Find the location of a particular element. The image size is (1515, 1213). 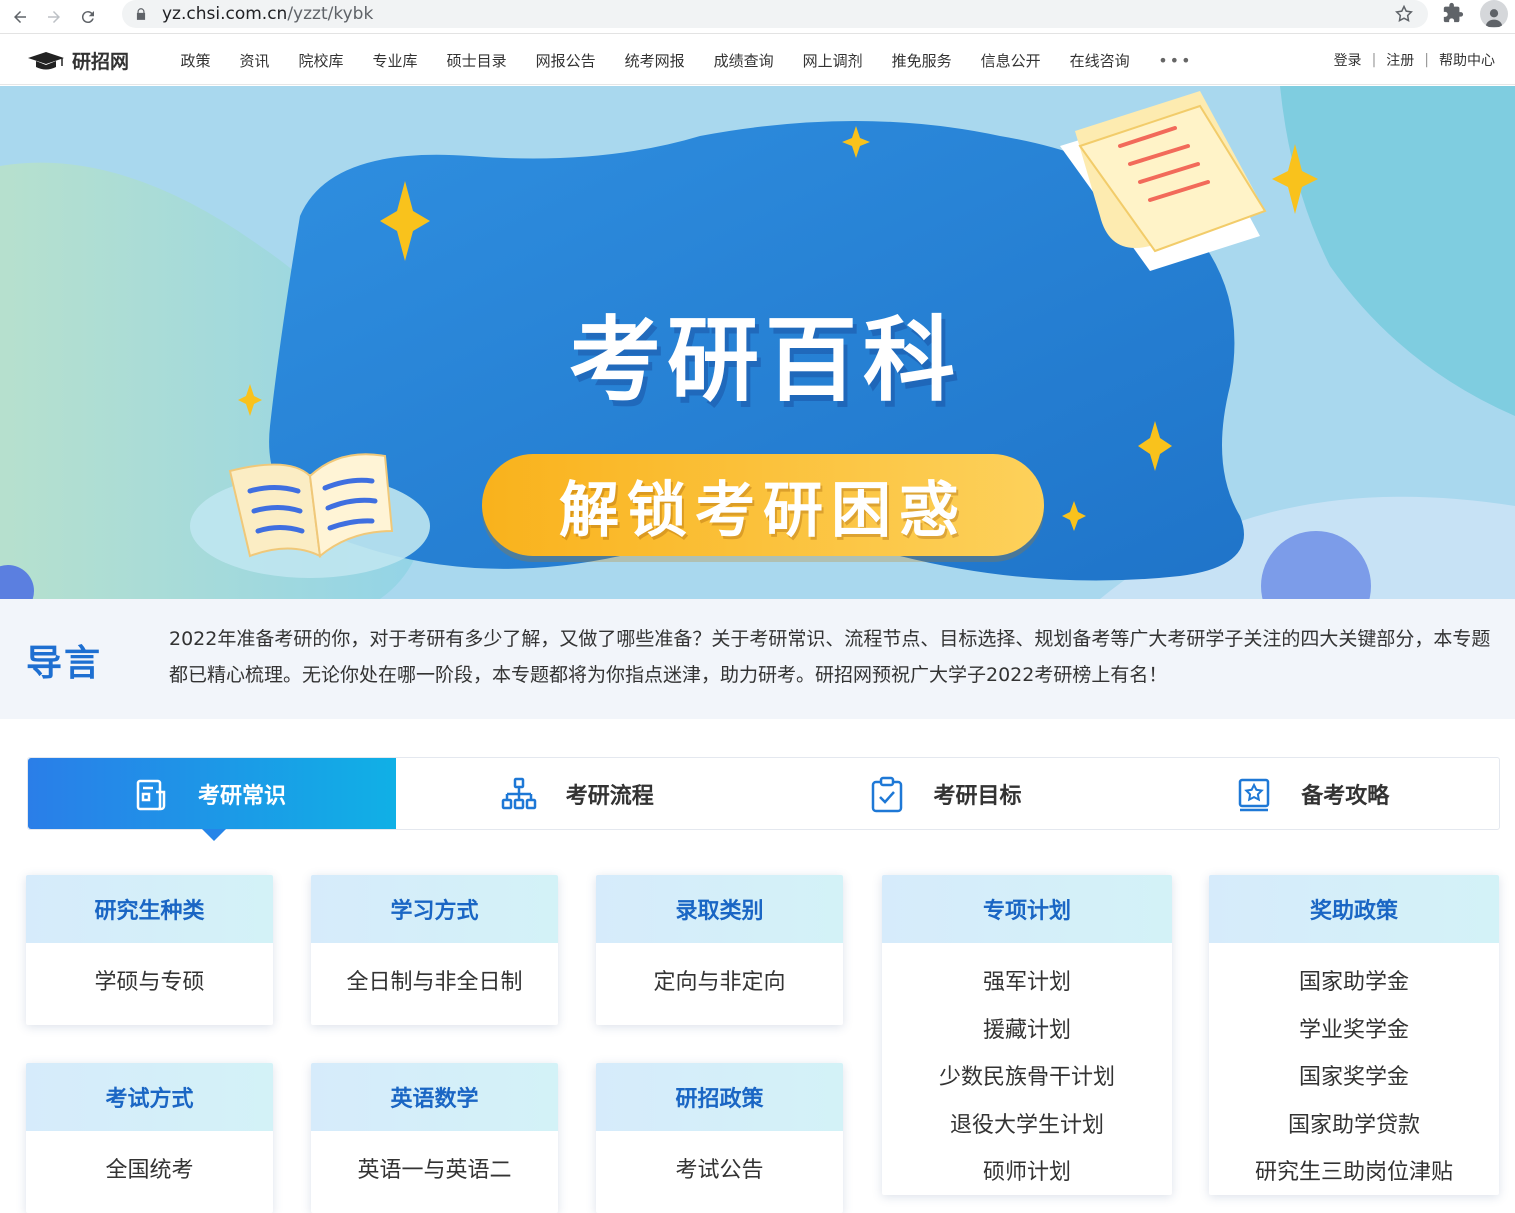

card-graduate-types: 研究生种类 学硕与专硕 is located at coordinates (149, 950).